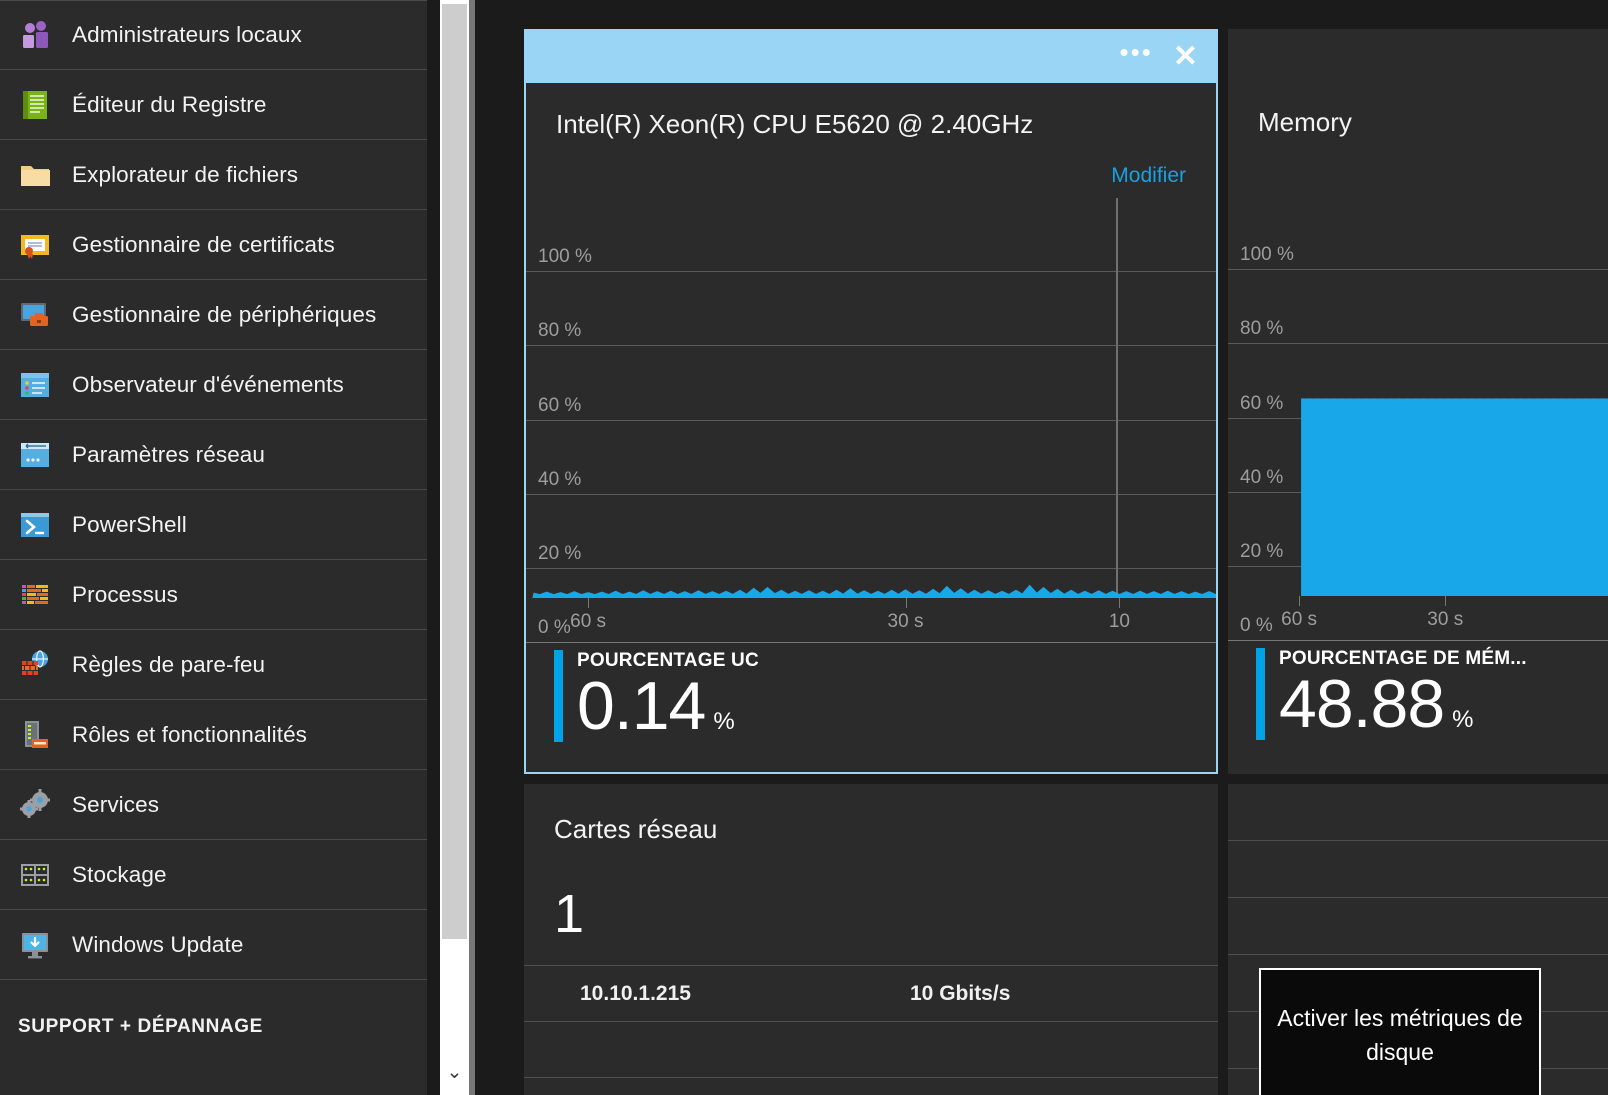  I want to click on sidebar-item-file-explorer: Explorateur de fichiers, so click(213, 175).